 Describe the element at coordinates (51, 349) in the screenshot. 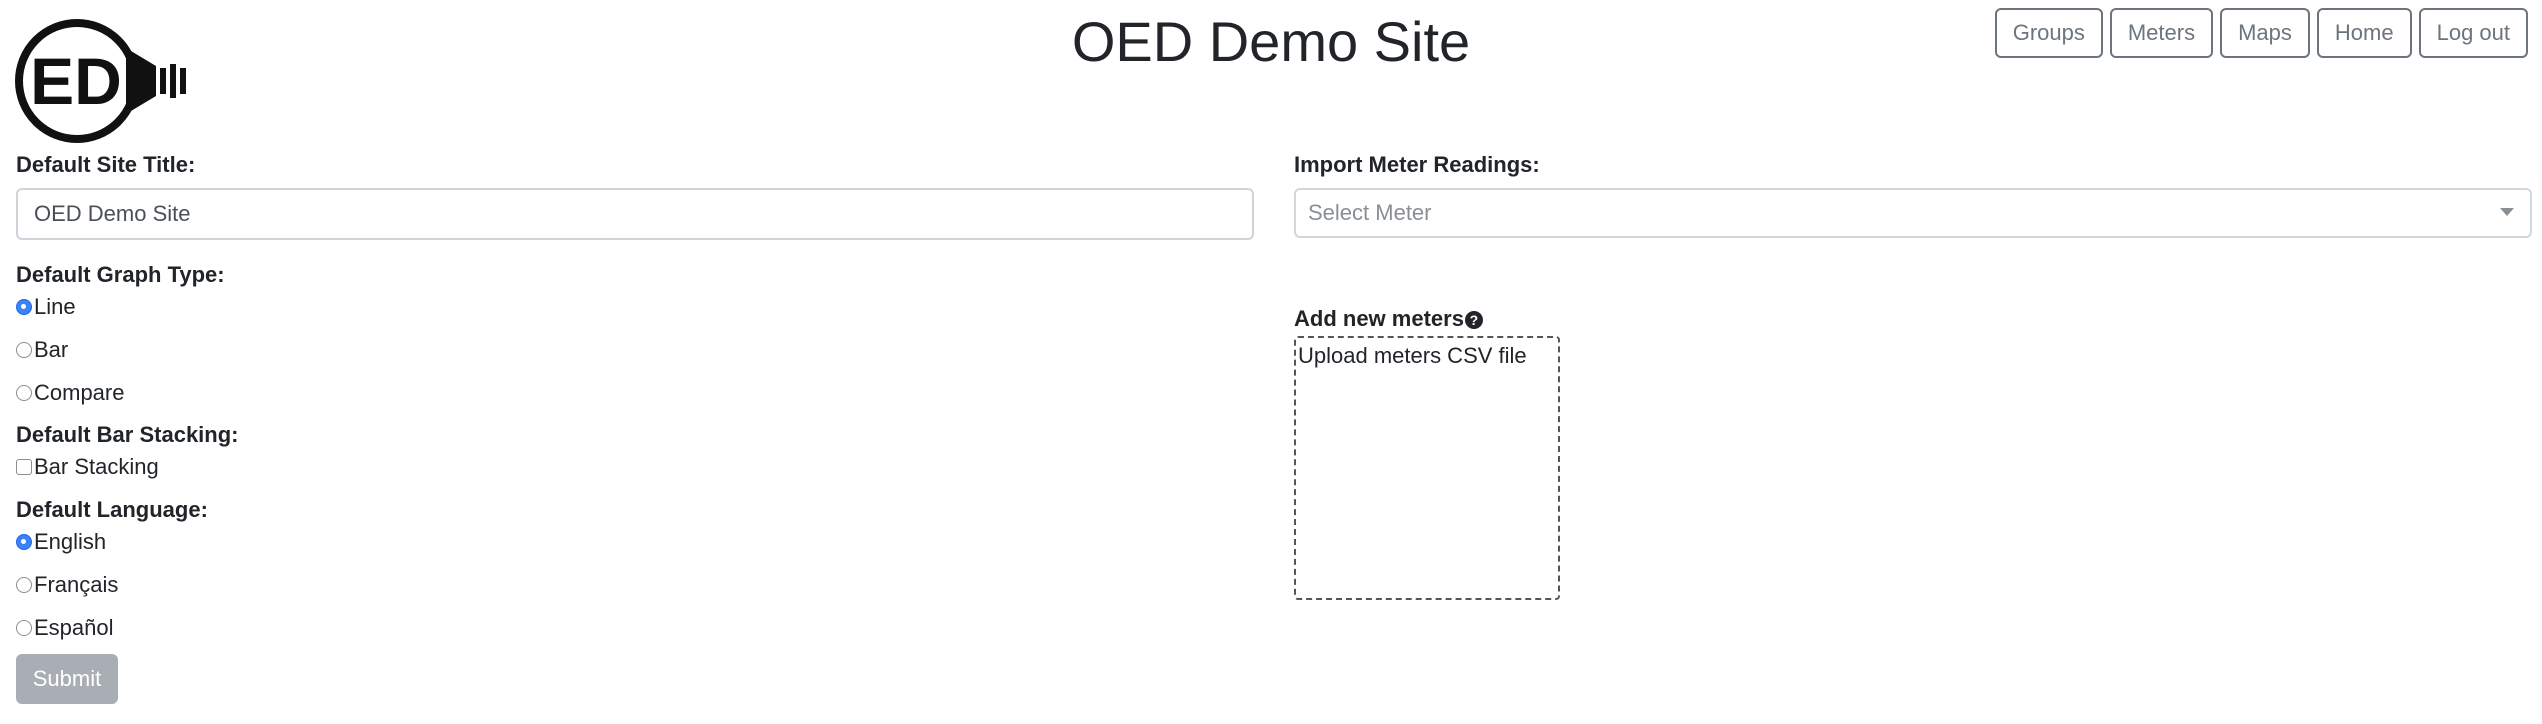

I see `graph-type-option-label: Bar` at that location.